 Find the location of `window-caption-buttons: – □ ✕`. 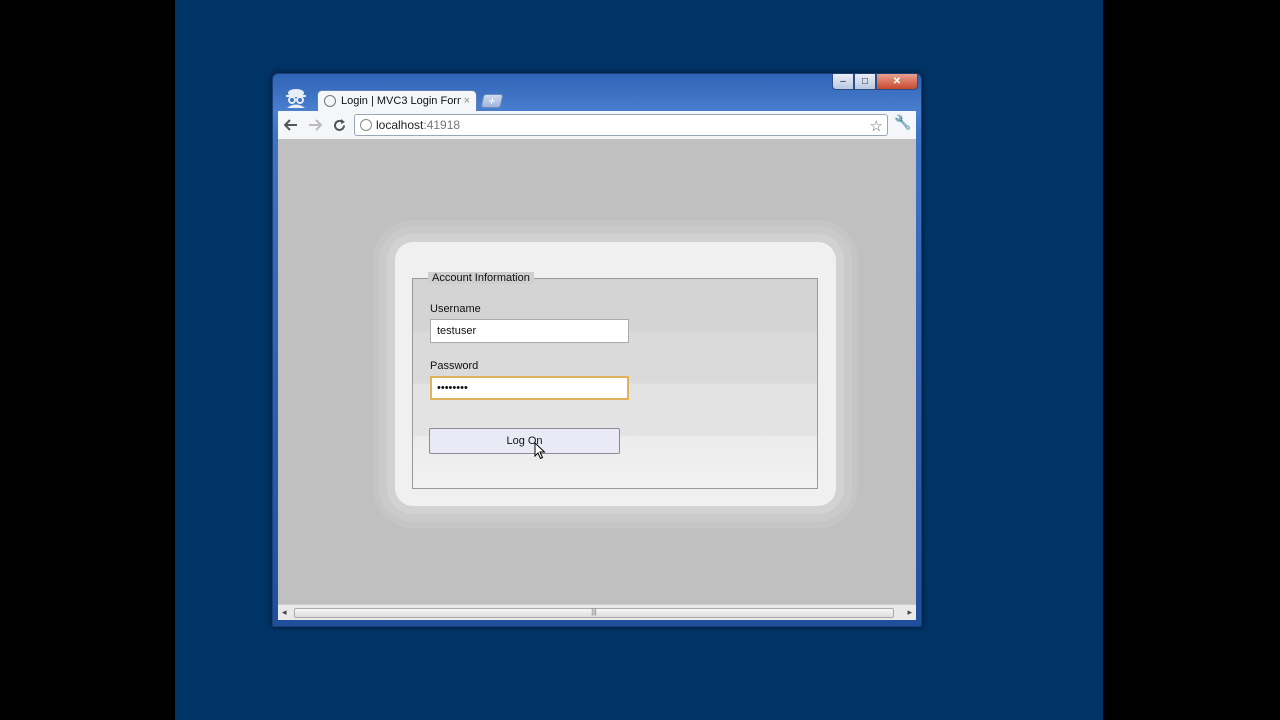

window-caption-buttons: – □ ✕ is located at coordinates (875, 82).